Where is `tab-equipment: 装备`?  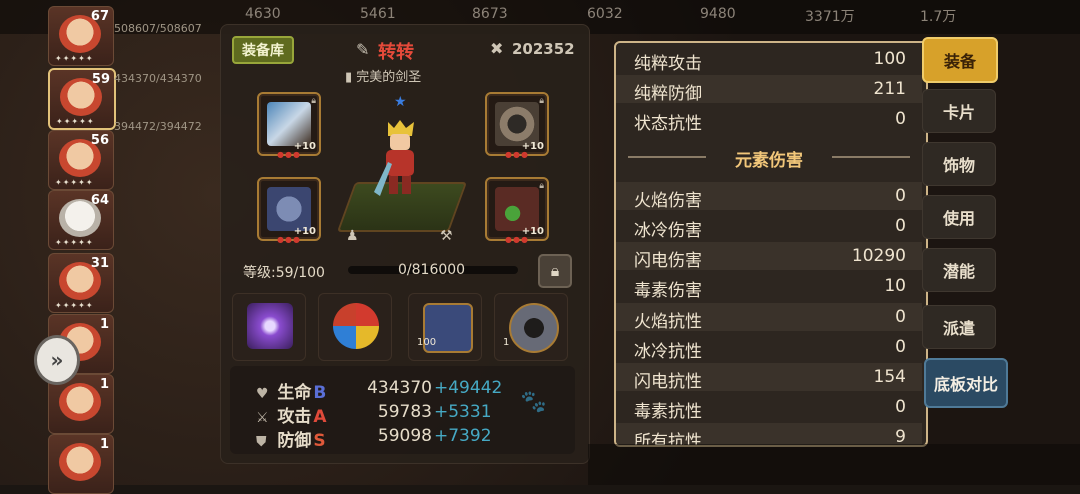
tab-equipment: 装备 is located at coordinates (960, 60).